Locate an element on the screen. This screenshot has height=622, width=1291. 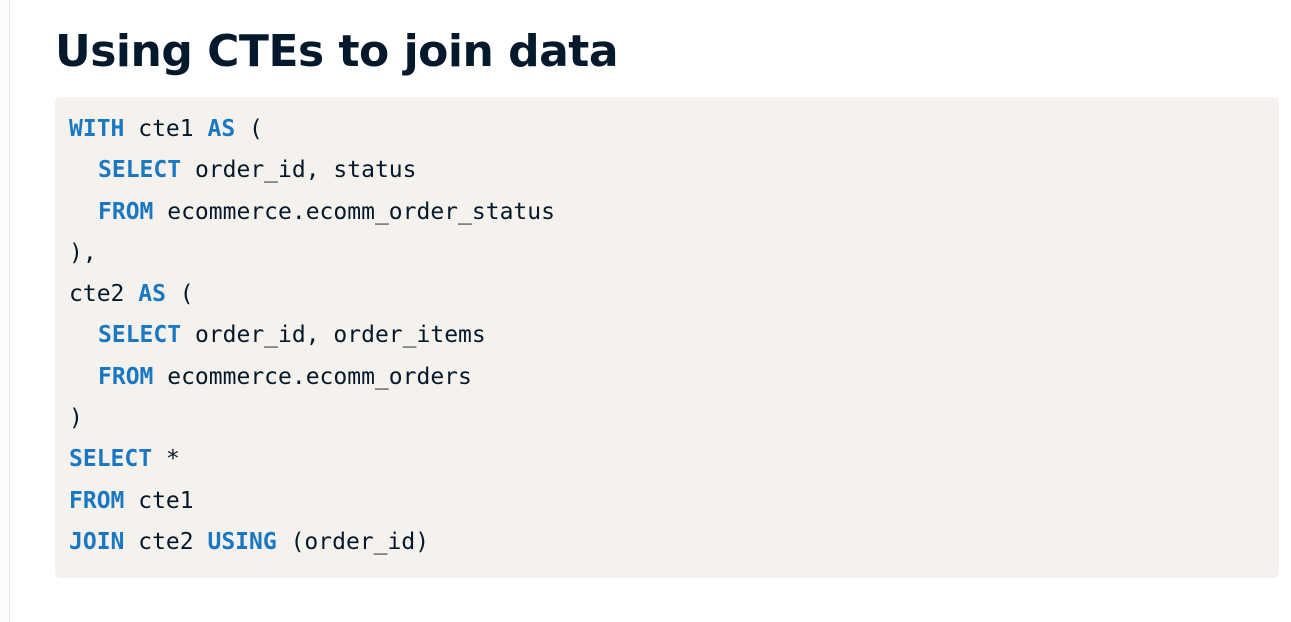
code-text: * is located at coordinates (166, 459).